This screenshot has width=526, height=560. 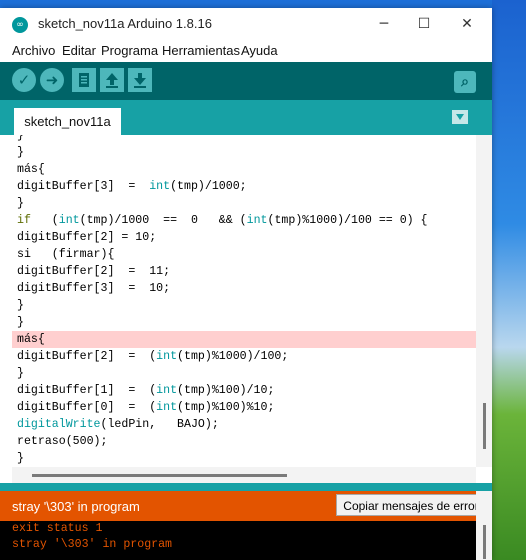 What do you see at coordinates (20, 25) in the screenshot?
I see `infinity-icon: ∞` at bounding box center [20, 25].